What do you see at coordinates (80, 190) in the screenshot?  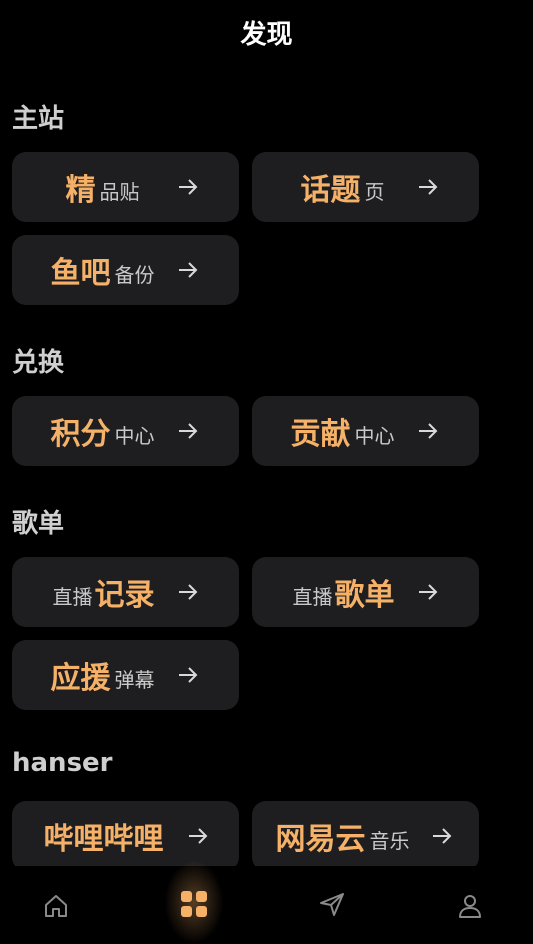 I see `card-main-label: 精` at bounding box center [80, 190].